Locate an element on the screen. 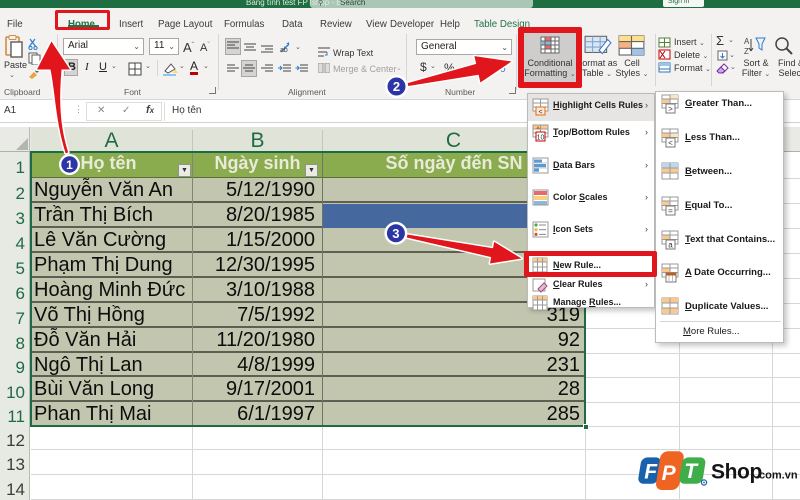  svg-text: F is located at coordinates (651, 472).